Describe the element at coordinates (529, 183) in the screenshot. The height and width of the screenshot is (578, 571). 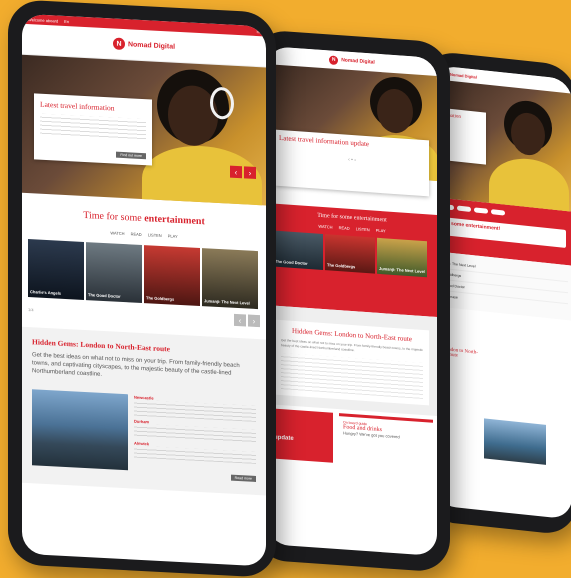
I see `hero-person` at that location.